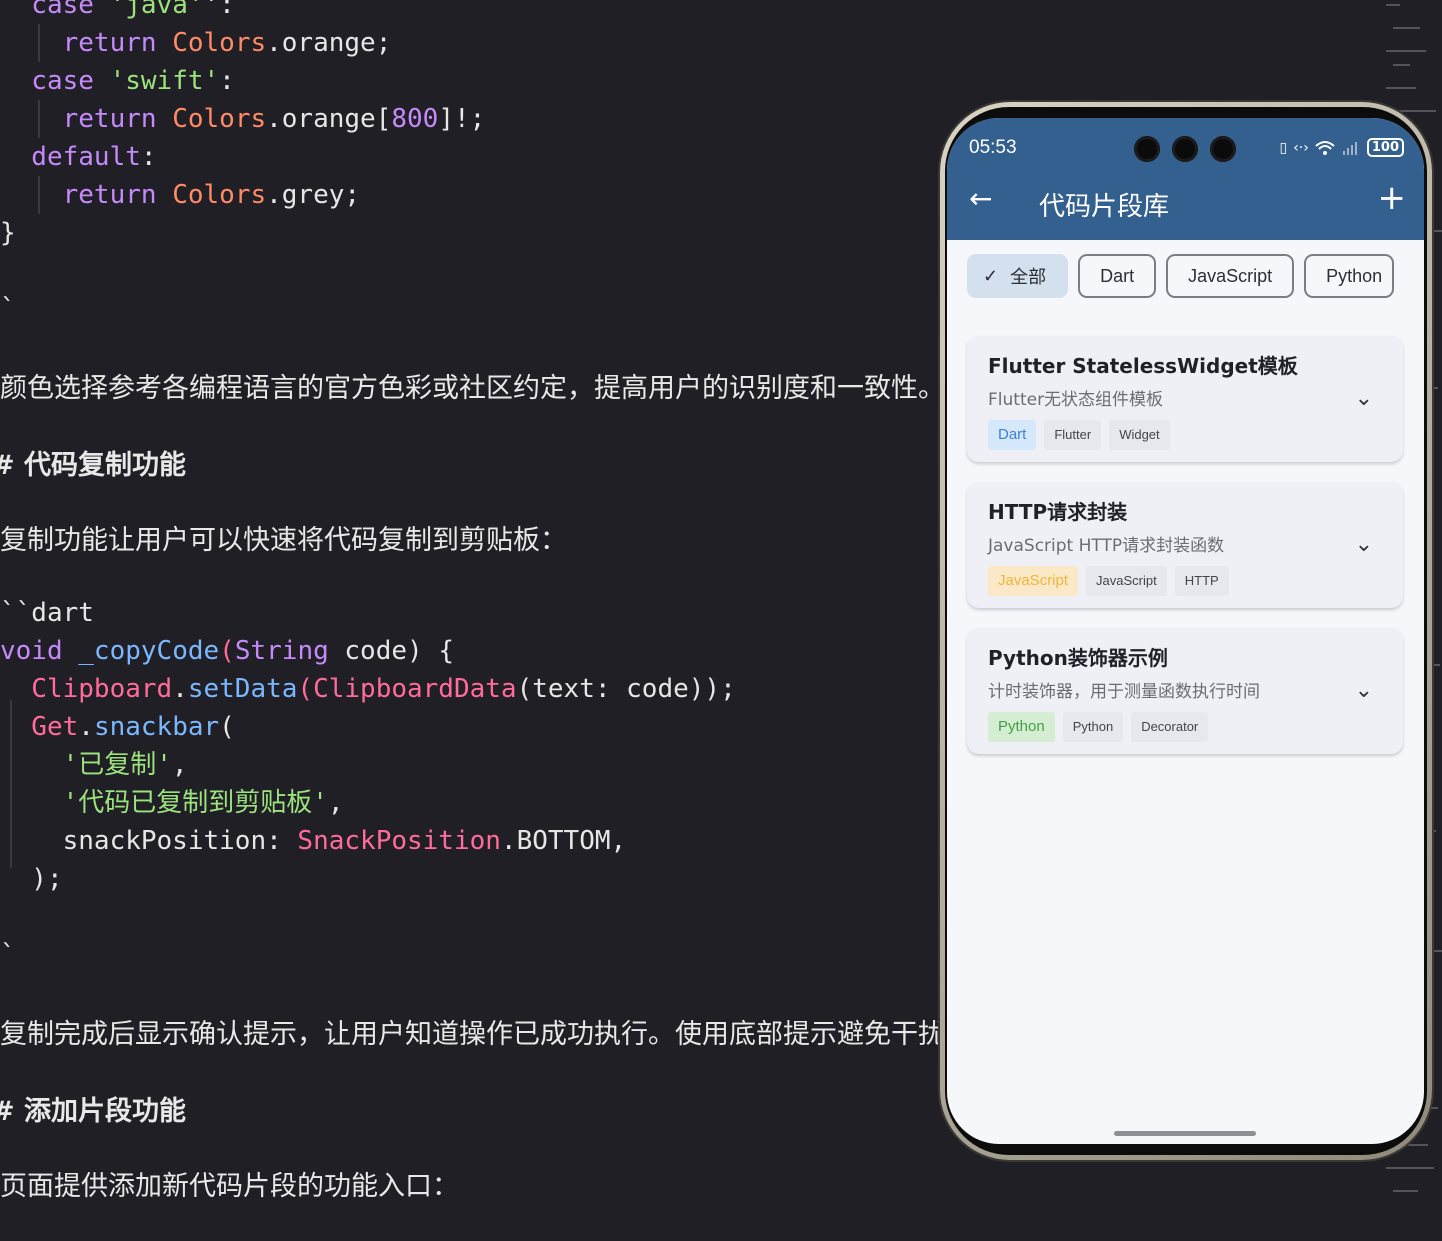  I want to click on code-line: return Colors.grey;, so click(211, 195).